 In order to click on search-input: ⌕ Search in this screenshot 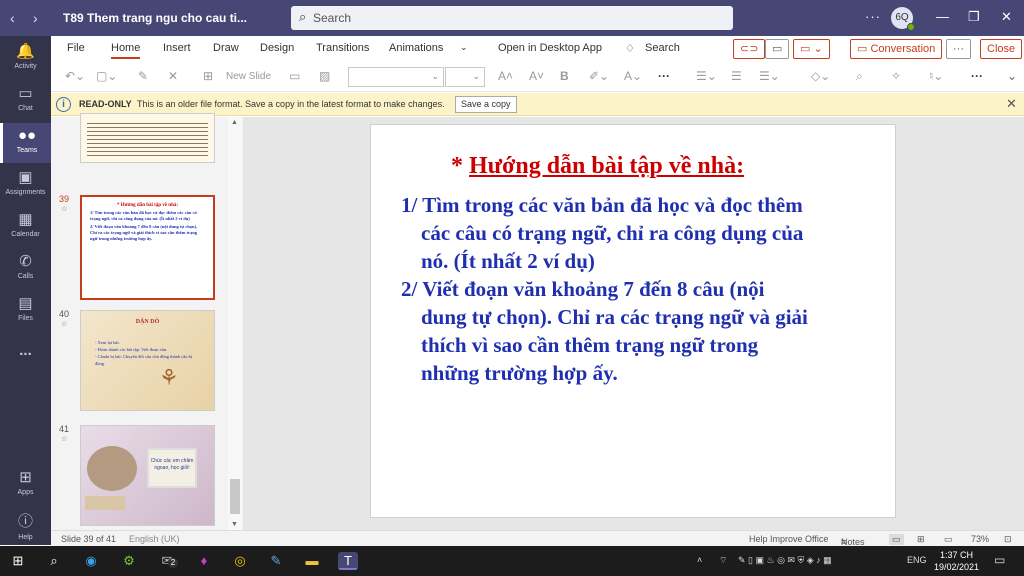, I will do `click(512, 18)`.